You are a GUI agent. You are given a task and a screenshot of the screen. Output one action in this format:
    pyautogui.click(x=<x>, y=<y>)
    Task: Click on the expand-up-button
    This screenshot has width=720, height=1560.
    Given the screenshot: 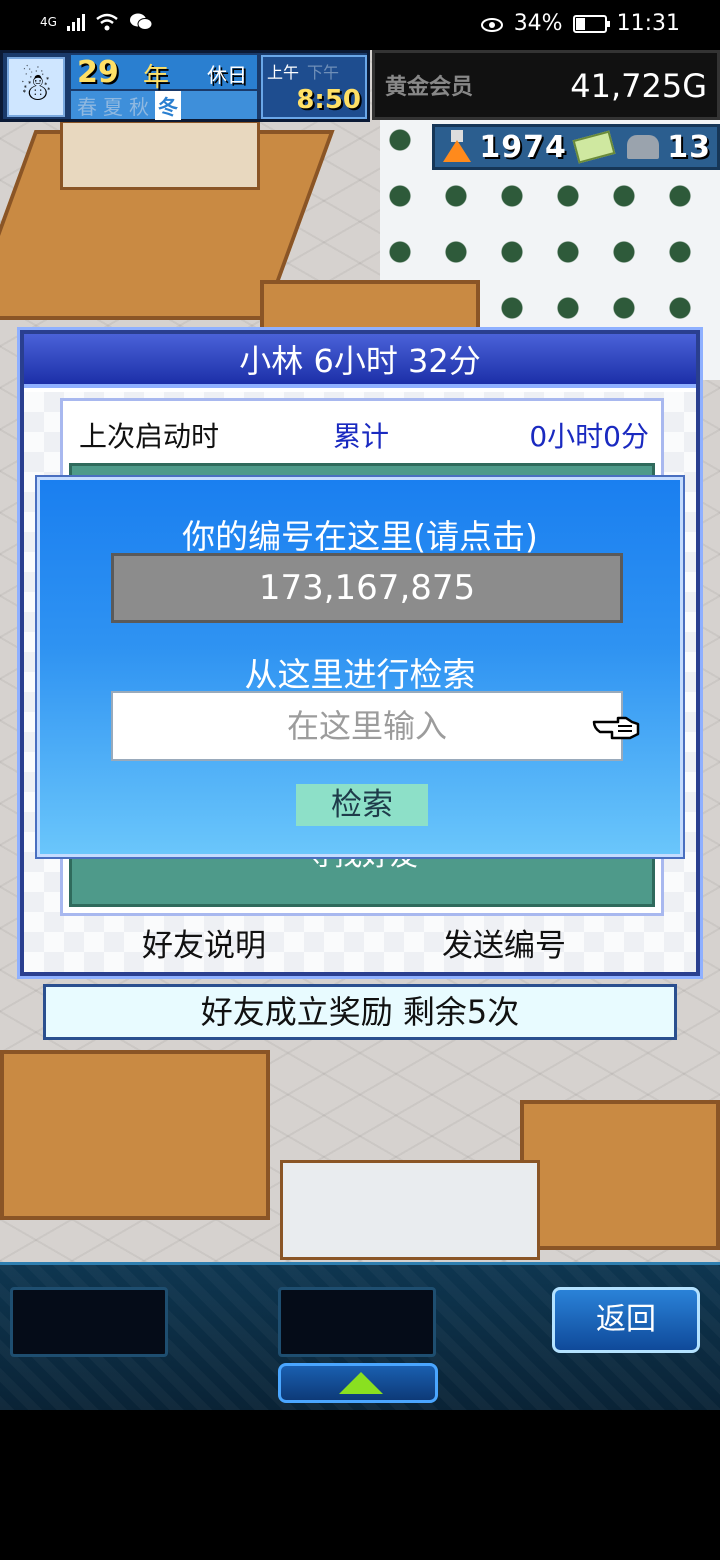 What is the action you would take?
    pyautogui.click(x=358, y=1383)
    